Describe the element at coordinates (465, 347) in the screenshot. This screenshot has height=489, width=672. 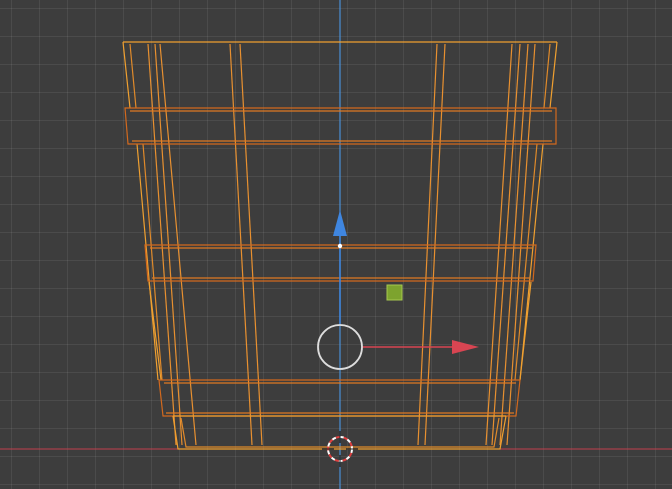
I see `x-axis-arrow-icon` at that location.